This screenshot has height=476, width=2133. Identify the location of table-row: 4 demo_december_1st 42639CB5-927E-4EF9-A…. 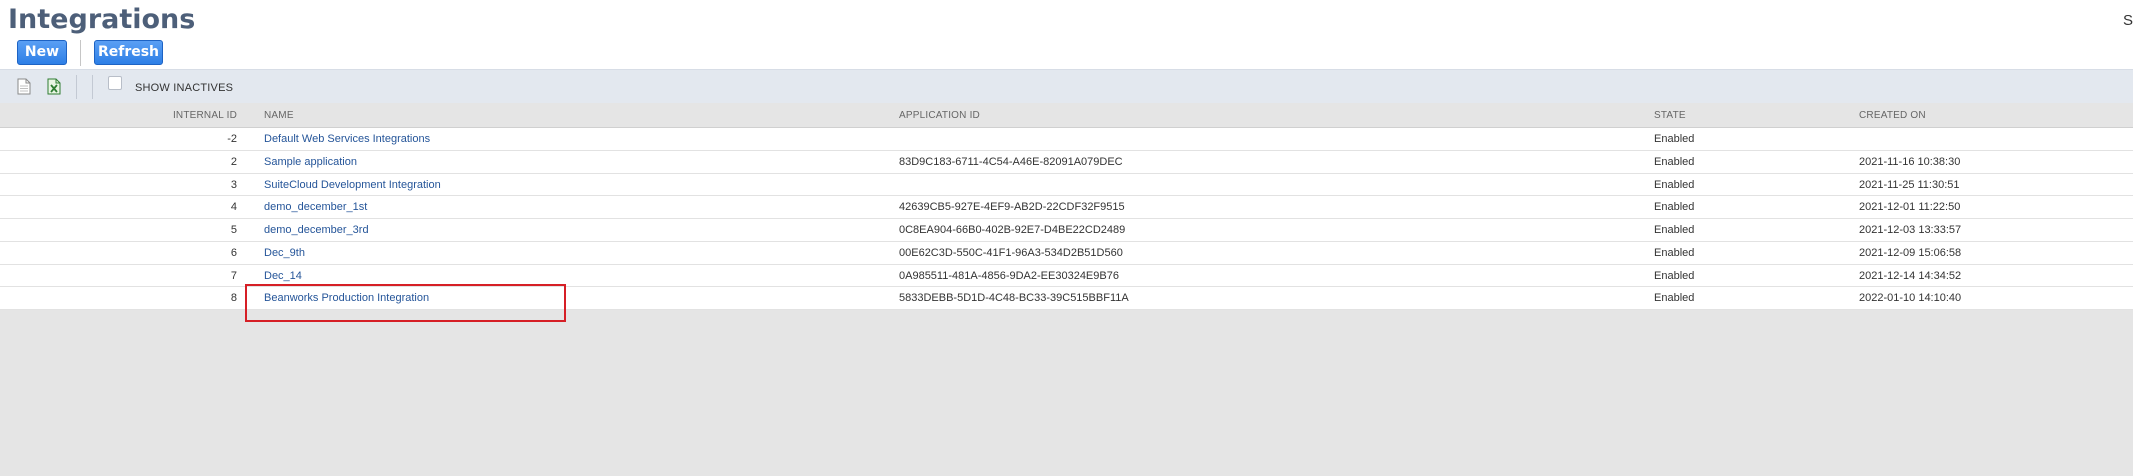
(1066, 207).